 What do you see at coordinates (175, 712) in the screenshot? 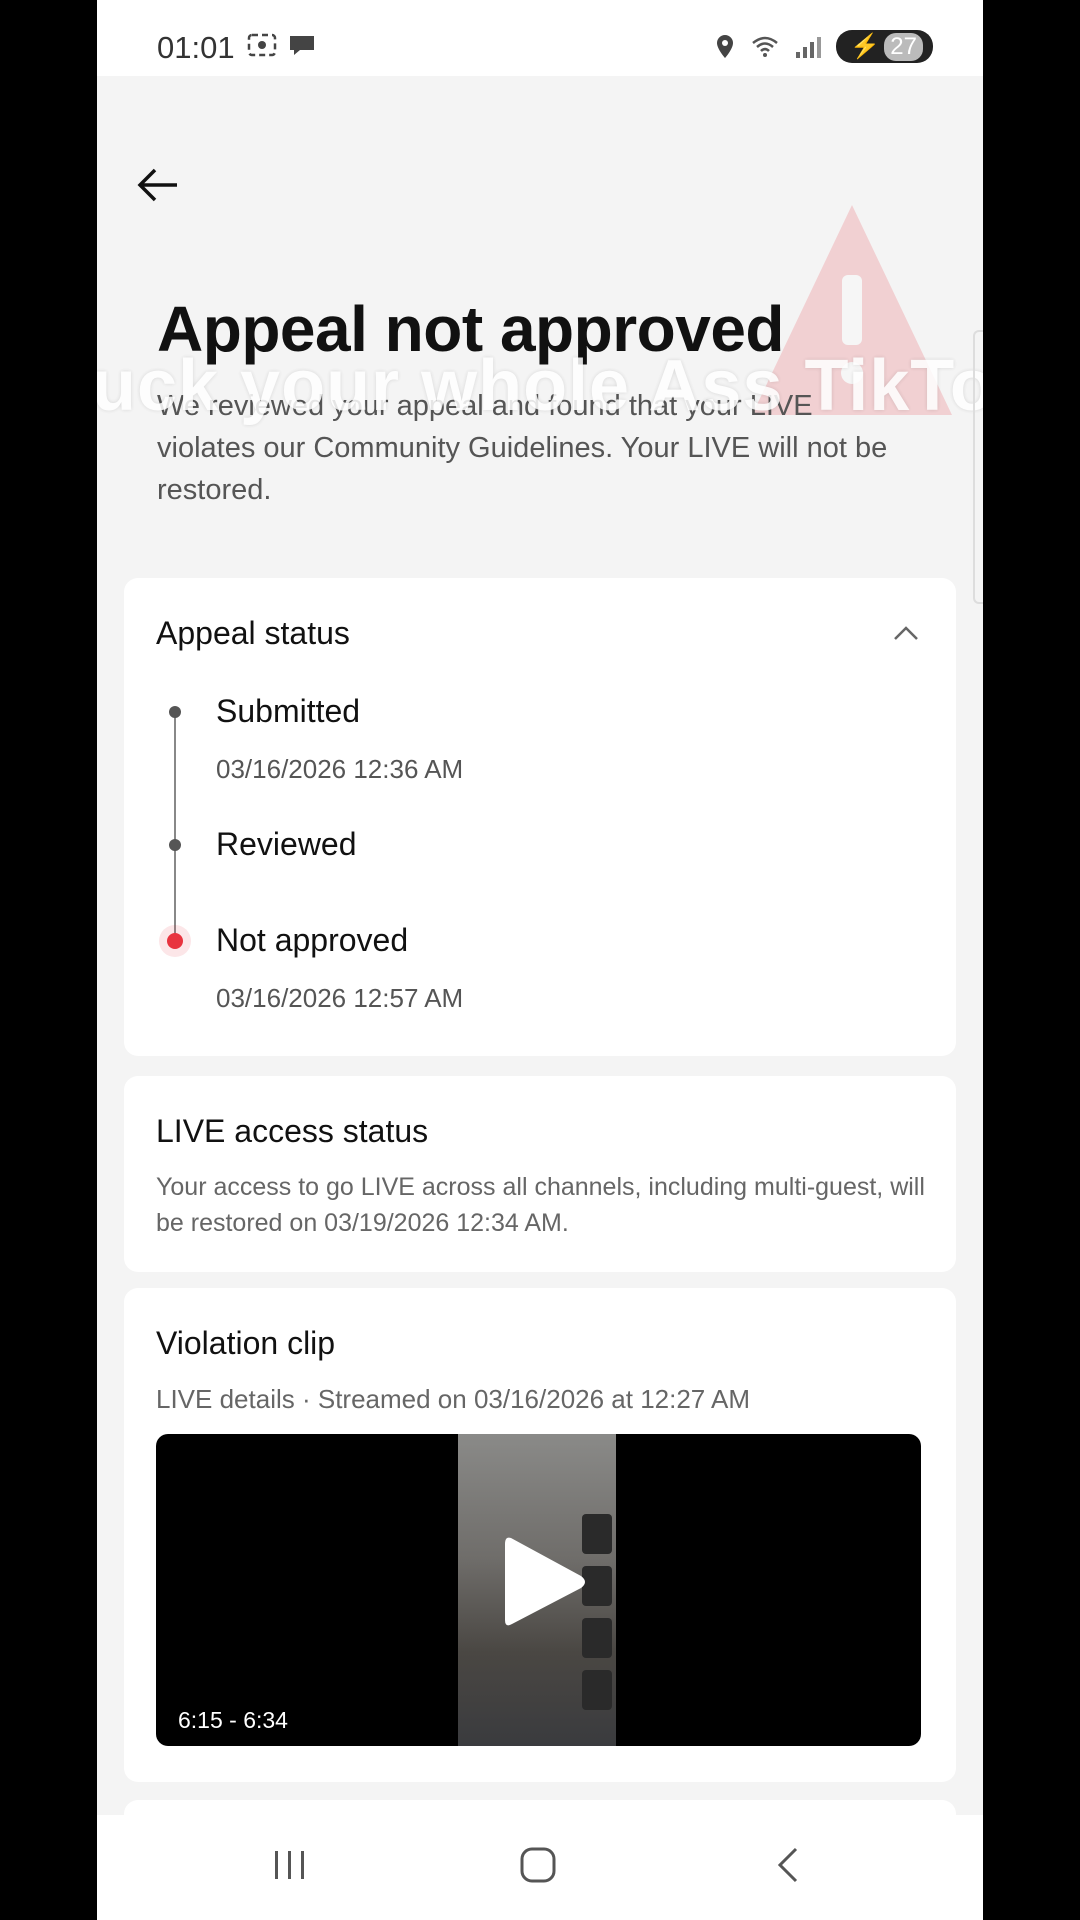
I see `timeline-dot-submitted` at bounding box center [175, 712].